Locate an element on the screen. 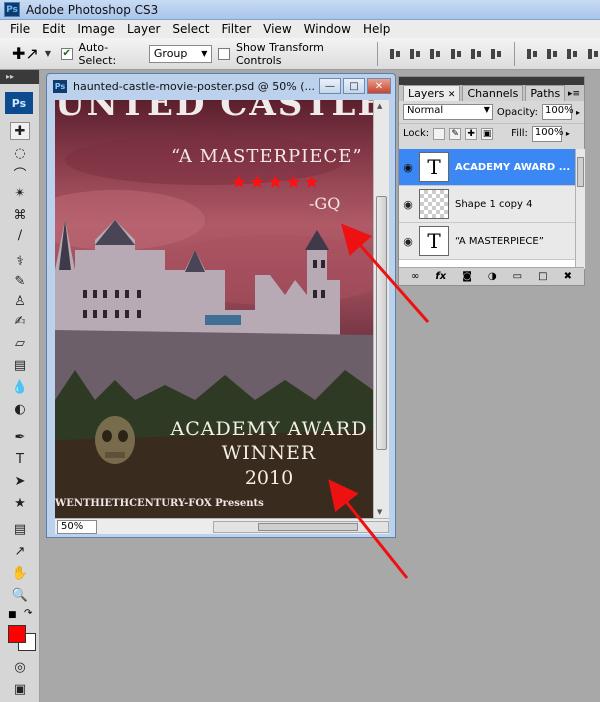 This screenshot has width=600, height=702. lock-all-icon: ▣ is located at coordinates (487, 133).